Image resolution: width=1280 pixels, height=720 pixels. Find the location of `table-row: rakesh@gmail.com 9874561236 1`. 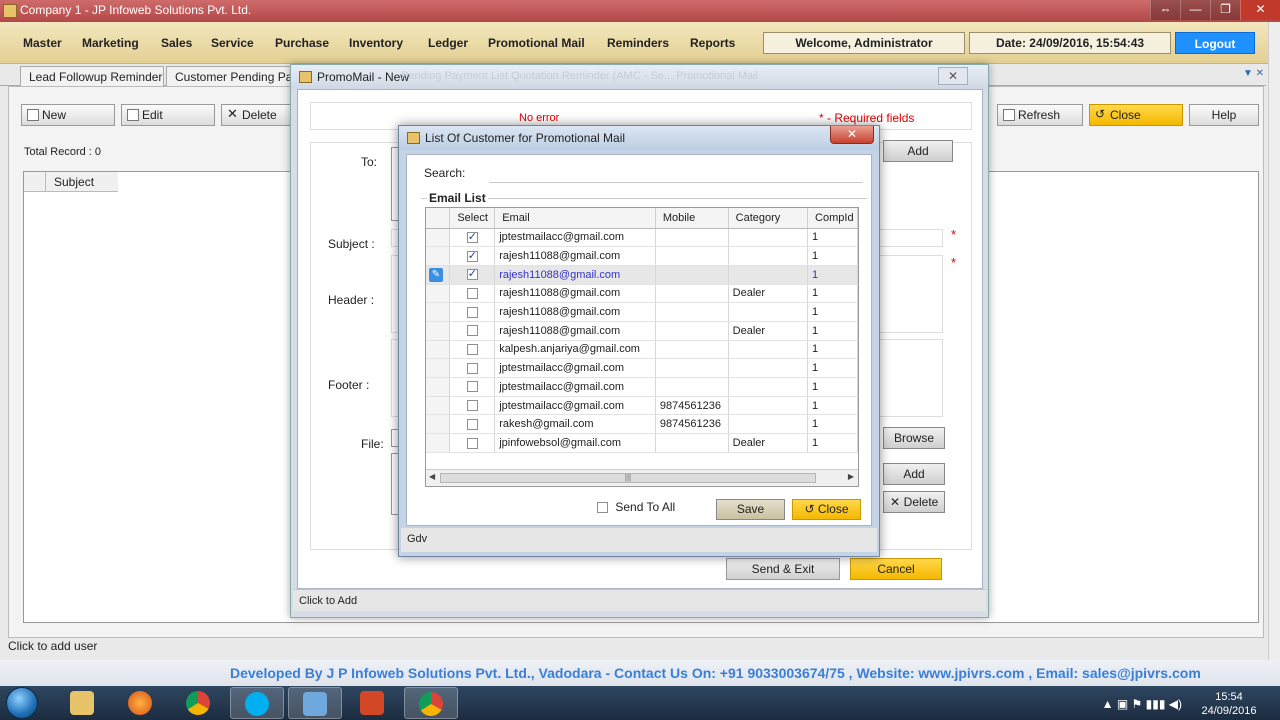

table-row: rakesh@gmail.com 9874561236 1 is located at coordinates (642, 424).